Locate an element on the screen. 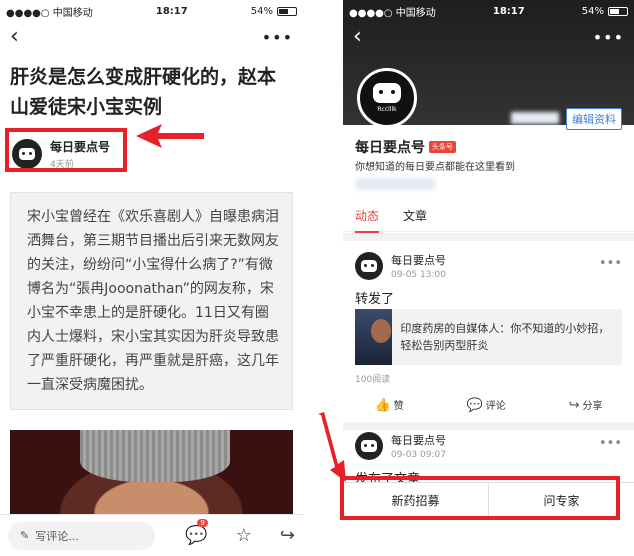 Image resolution: width=634 pixels, height=556 pixels. like-button: 👍 赞 is located at coordinates (388, 405).